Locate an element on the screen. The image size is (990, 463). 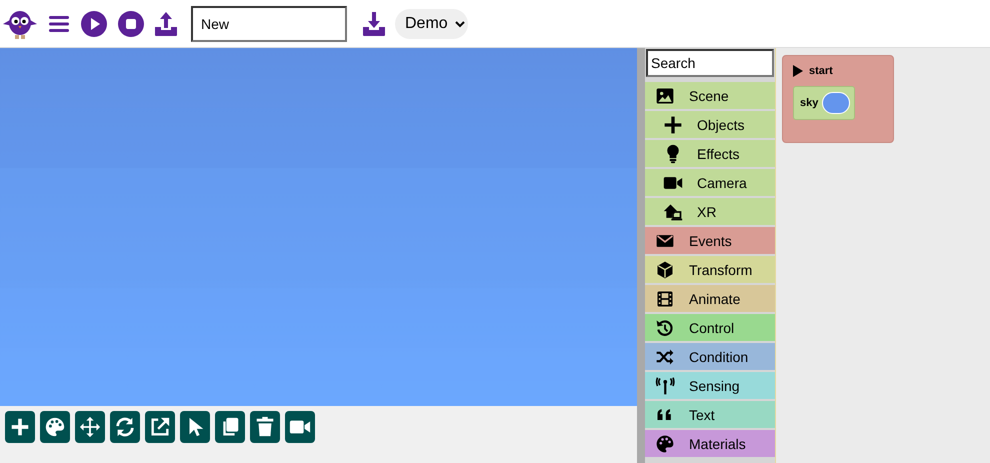
refresh-icon is located at coordinates (125, 427).